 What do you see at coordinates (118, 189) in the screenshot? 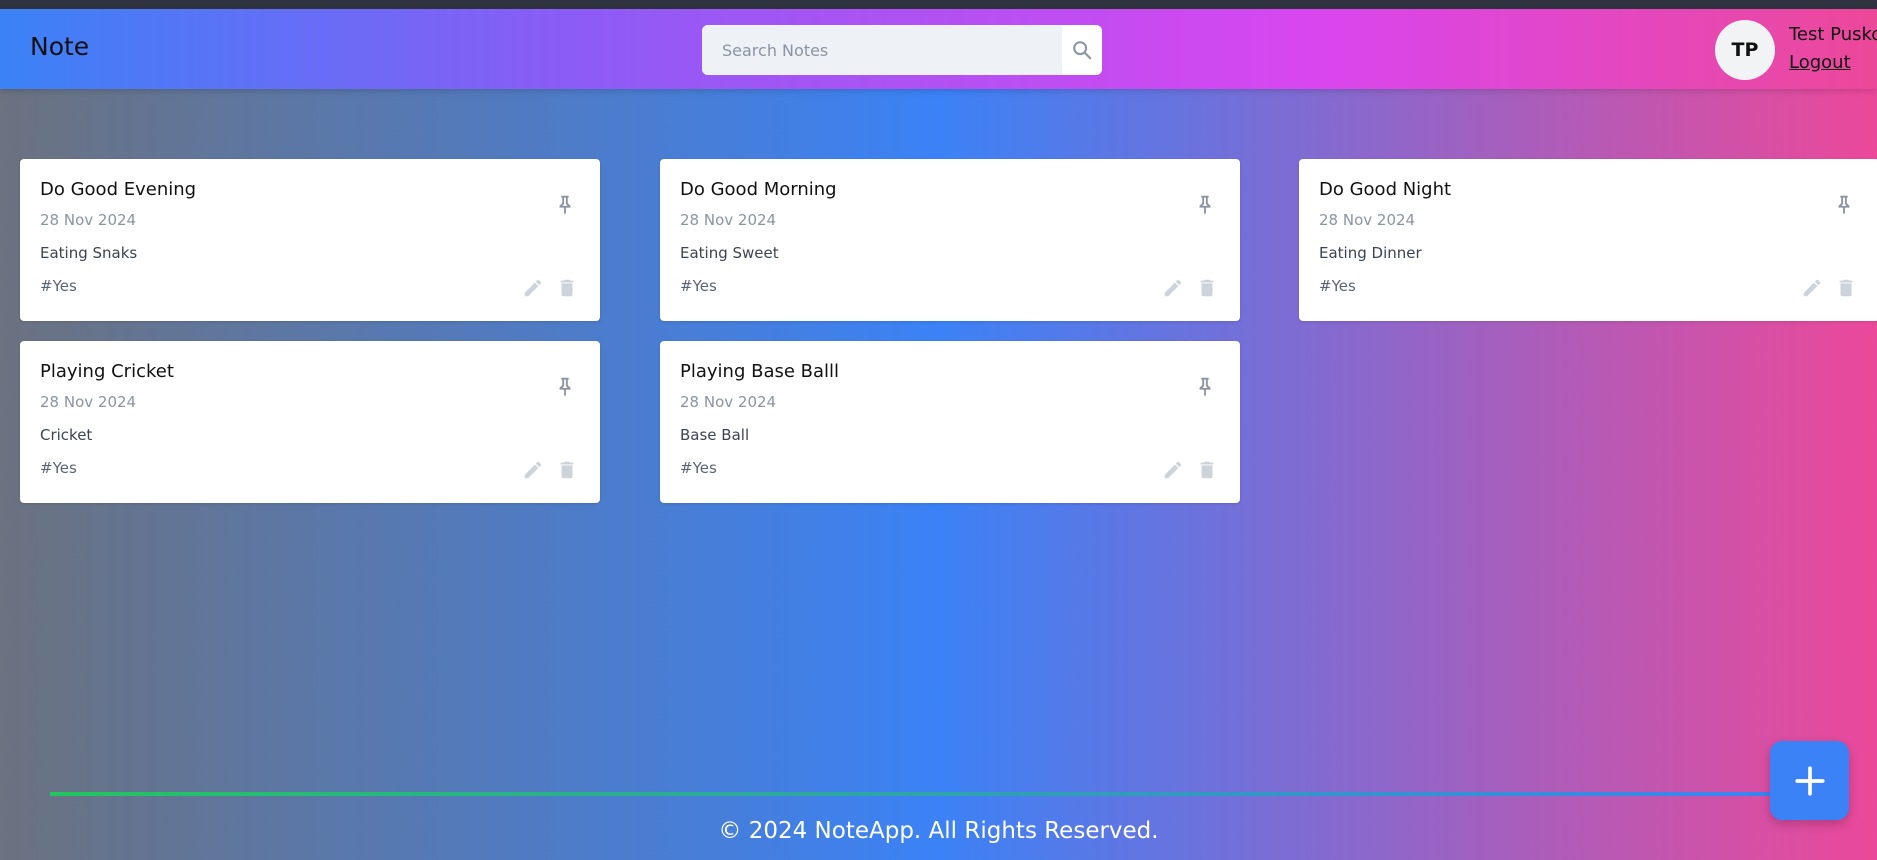
I see `note-title: Do Good Evening` at bounding box center [118, 189].